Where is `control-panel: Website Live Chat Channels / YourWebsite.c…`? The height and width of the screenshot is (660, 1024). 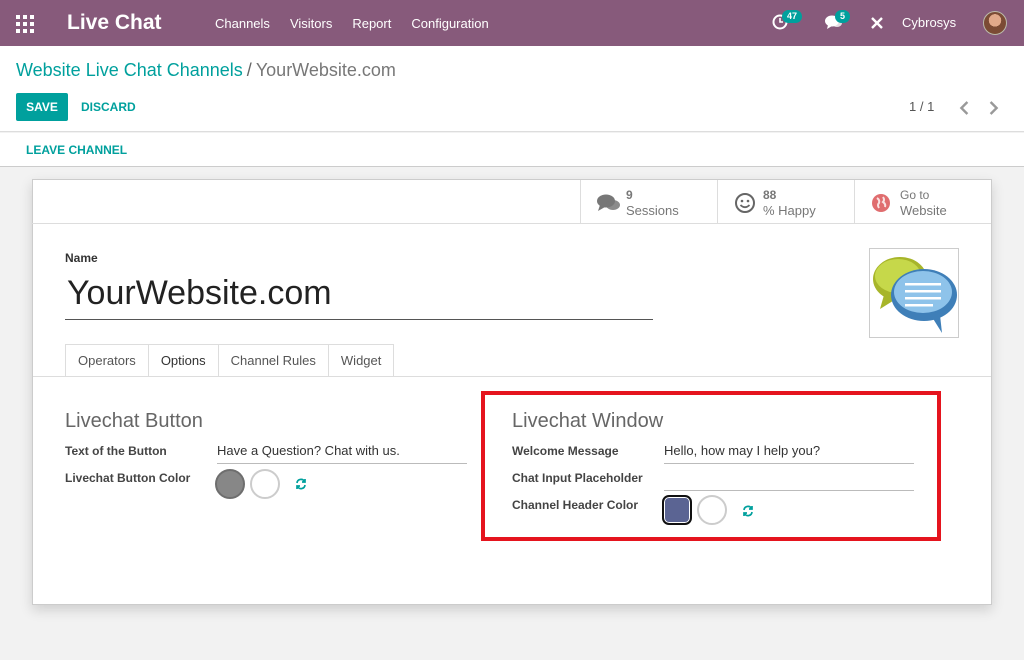 control-panel: Website Live Chat Channels / YourWebsite.c… is located at coordinates (512, 89).